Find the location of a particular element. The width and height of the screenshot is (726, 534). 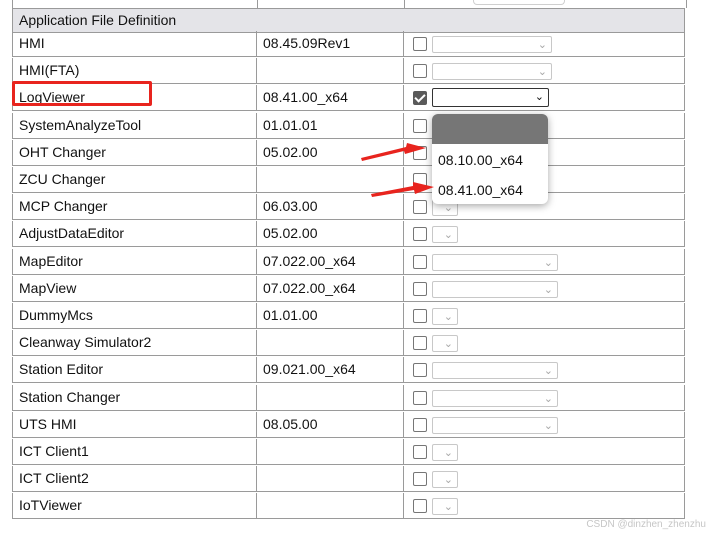

version-value: 01.01.01 is located at coordinates (290, 124).